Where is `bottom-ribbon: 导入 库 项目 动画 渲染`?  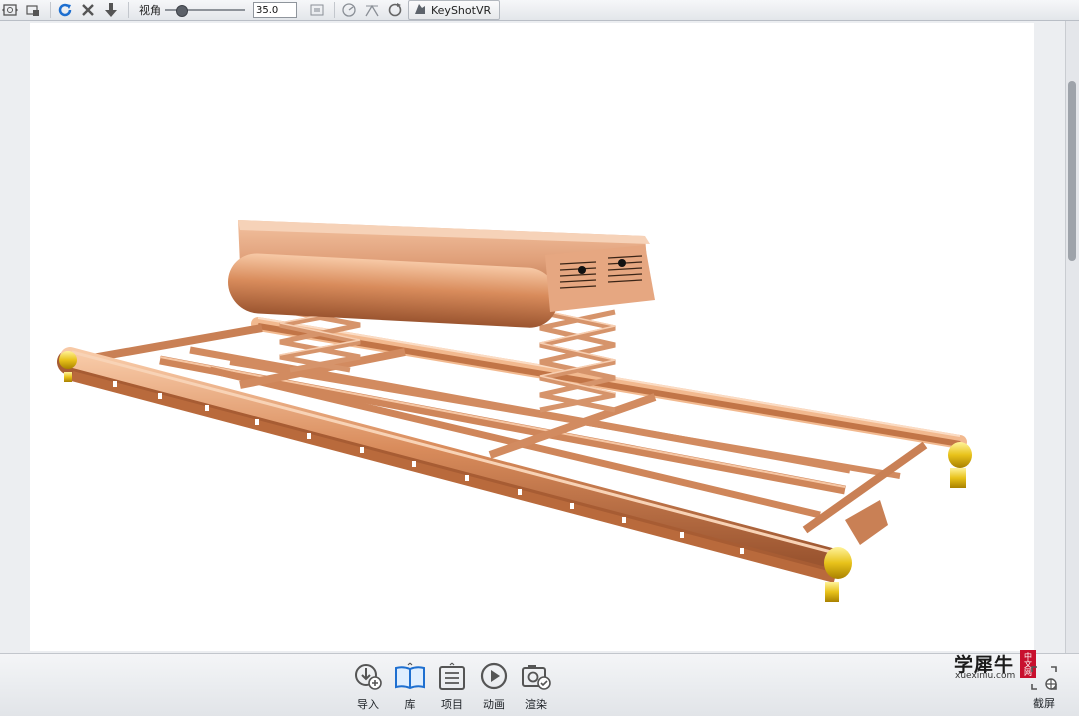 bottom-ribbon: 导入 库 项目 动画 渲染 is located at coordinates (539, 684).